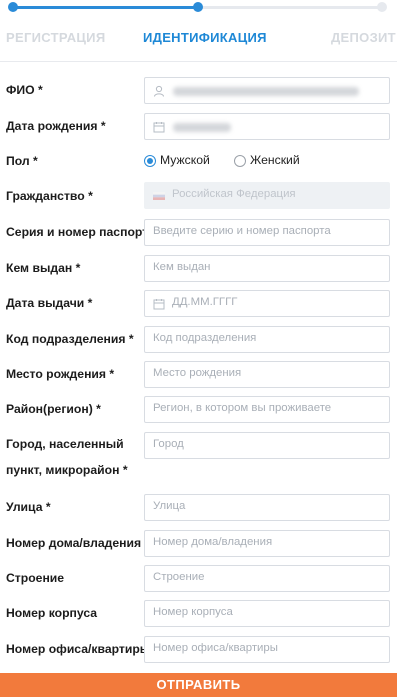  I want to click on birth-place-row: Место рождения * Место рождения, so click(198, 375).